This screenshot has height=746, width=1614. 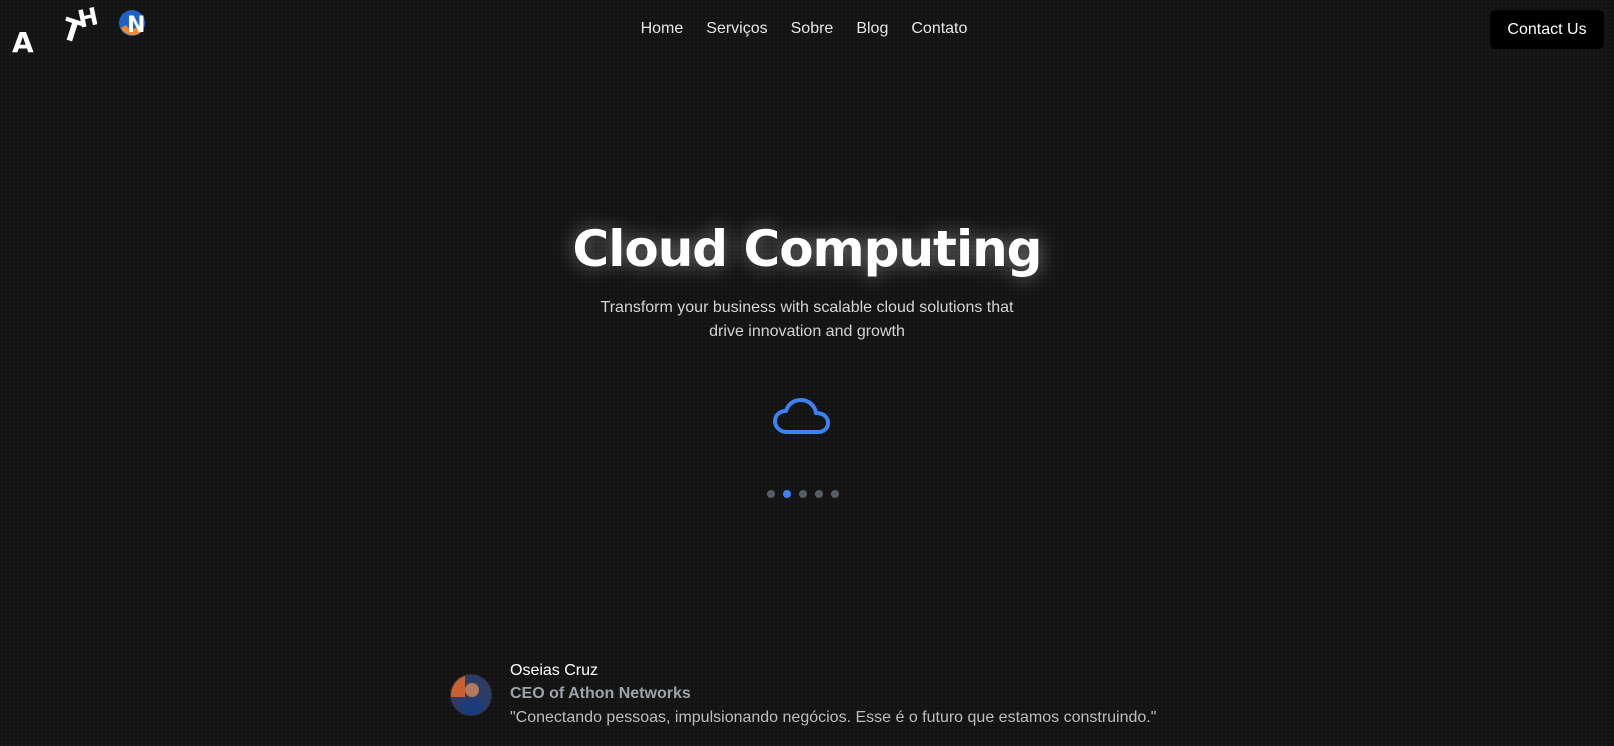 I want to click on athon-logo: A T H N, so click(x=85, y=35).